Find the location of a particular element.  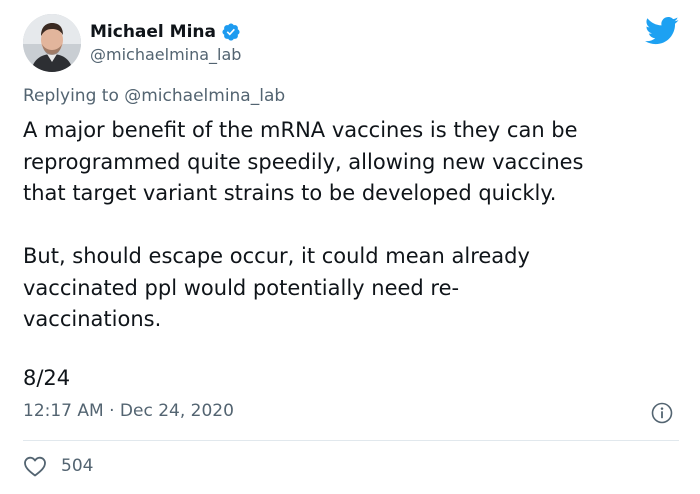

heart-icon is located at coordinates (35, 466).